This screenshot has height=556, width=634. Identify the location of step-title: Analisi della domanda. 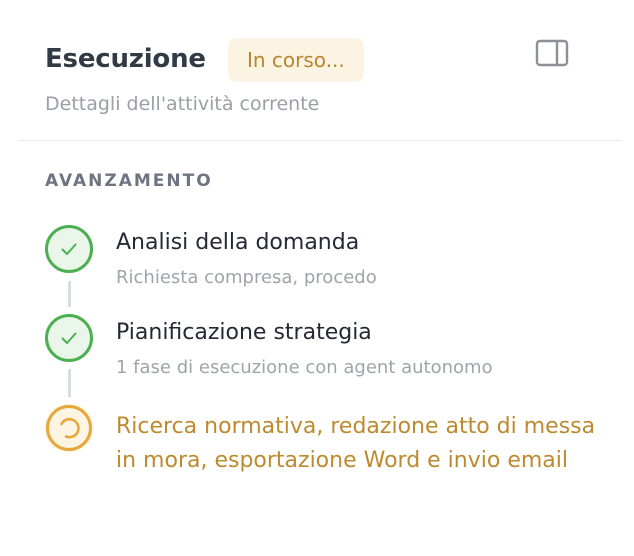
(238, 242).